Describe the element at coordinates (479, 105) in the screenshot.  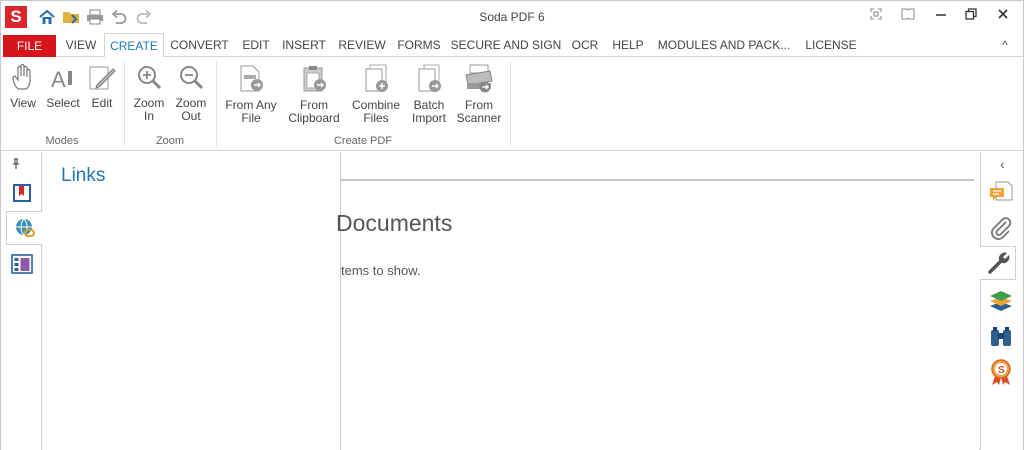
I see `from-scanner-label-1: From` at that location.